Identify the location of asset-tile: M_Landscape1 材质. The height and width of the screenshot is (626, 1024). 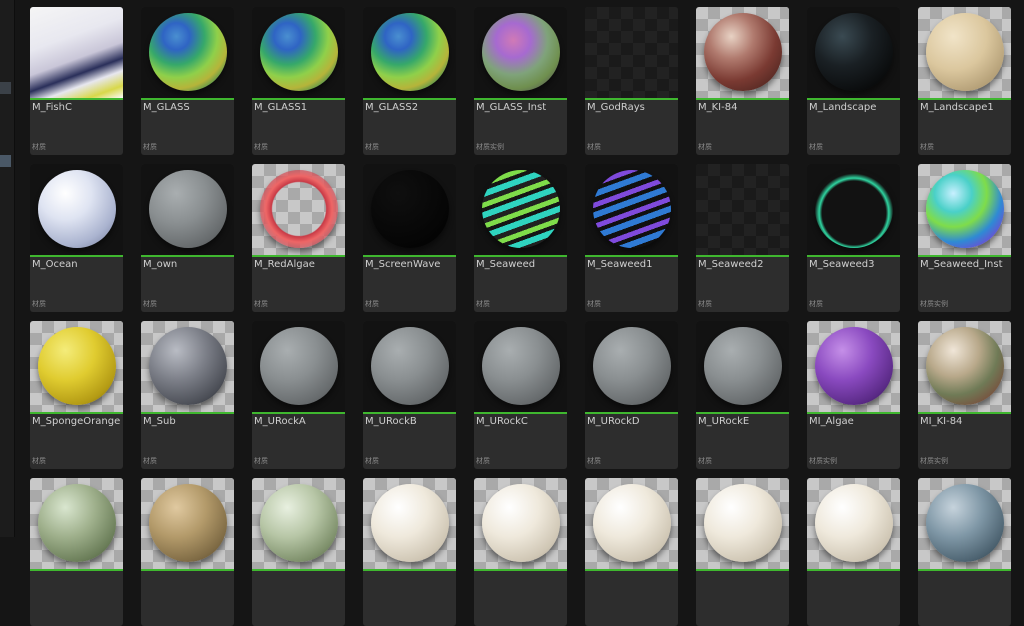
(964, 81).